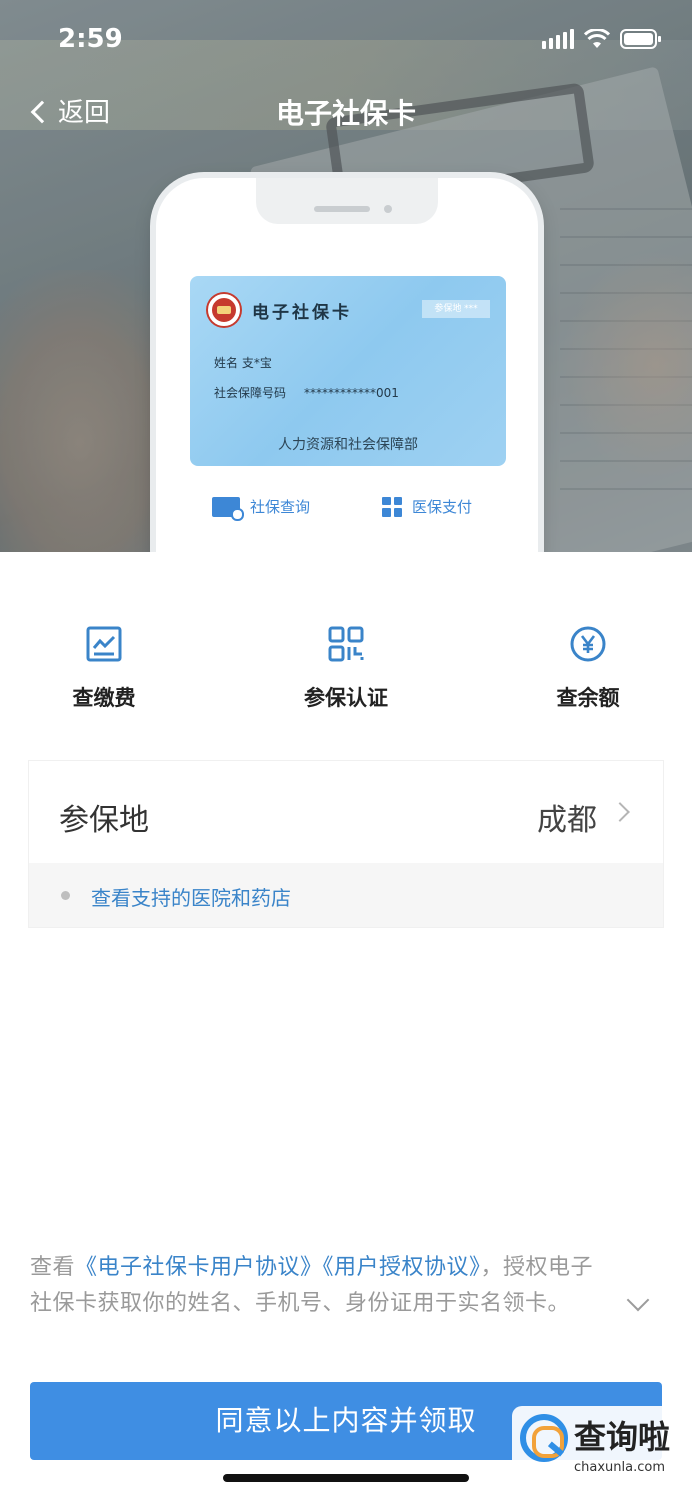 The height and width of the screenshot is (1497, 692). I want to click on supported-hospitals-link: 查看支持的医院和药店, so click(191, 896).